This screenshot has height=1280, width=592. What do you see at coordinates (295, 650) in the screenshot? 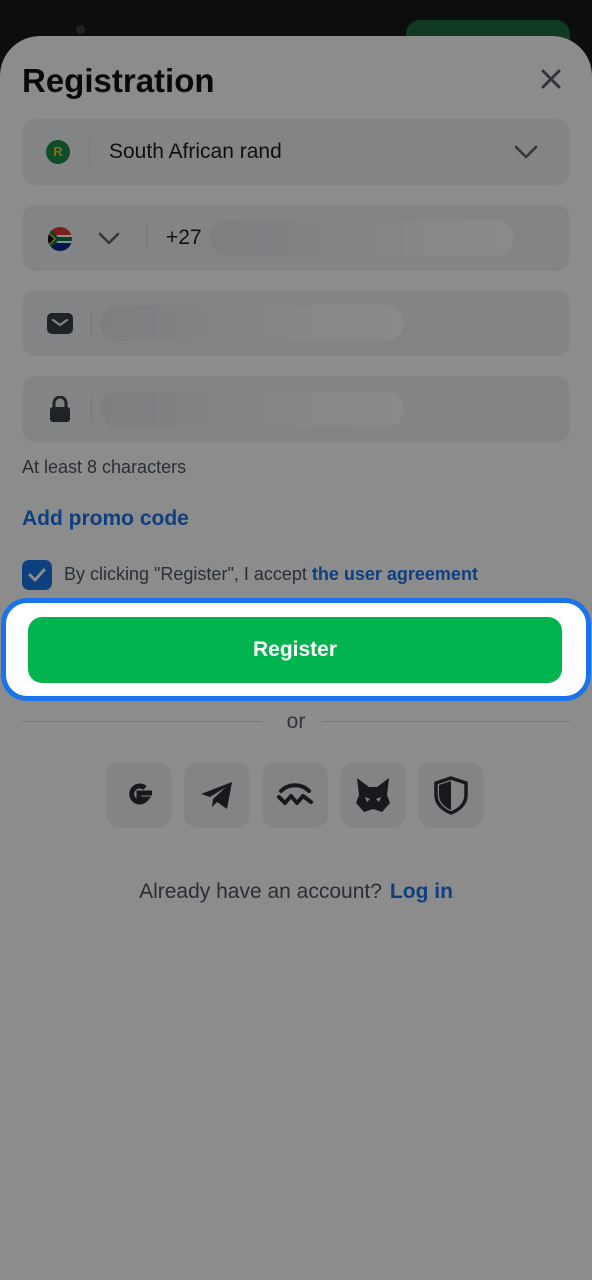
I see `register-button: Register` at bounding box center [295, 650].